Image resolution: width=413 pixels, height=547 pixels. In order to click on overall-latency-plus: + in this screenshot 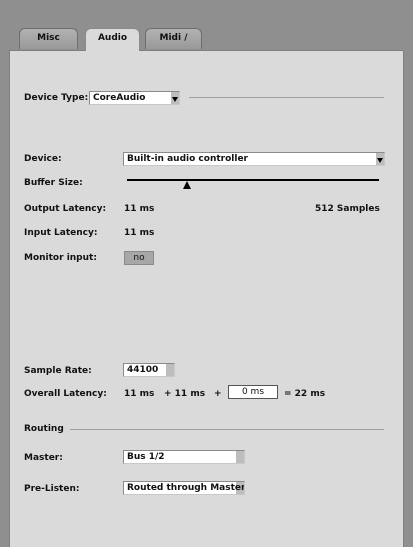, I will do `click(218, 394)`.